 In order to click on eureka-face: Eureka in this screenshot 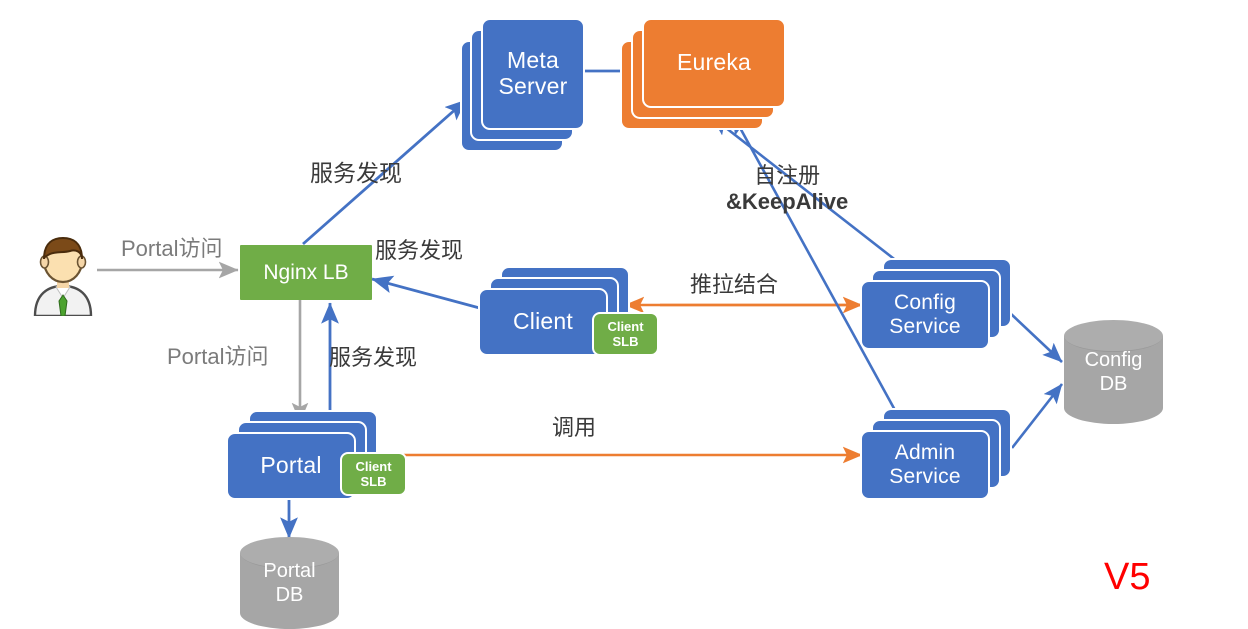, I will do `click(714, 63)`.